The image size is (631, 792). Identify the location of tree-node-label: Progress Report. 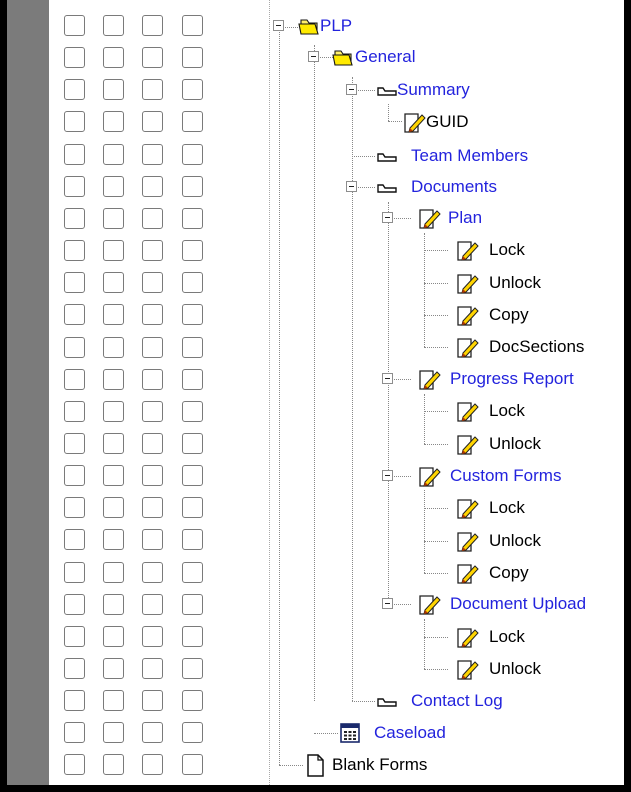
(512, 379).